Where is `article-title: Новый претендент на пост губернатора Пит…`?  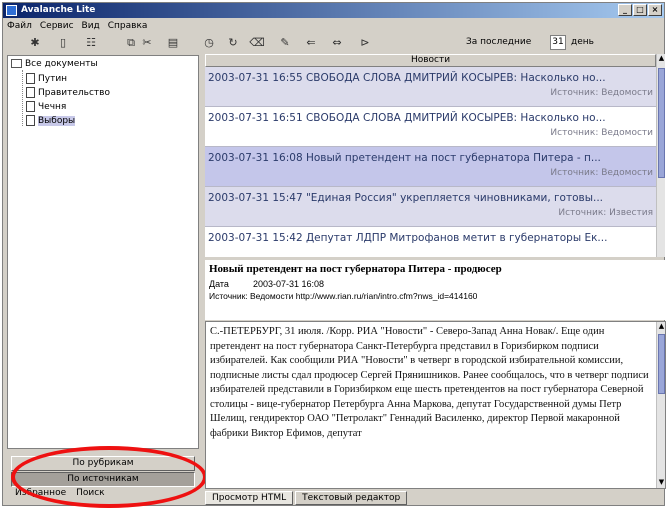
article-title: Новый претендент на пост губернатора Пит… is located at coordinates (355, 269).